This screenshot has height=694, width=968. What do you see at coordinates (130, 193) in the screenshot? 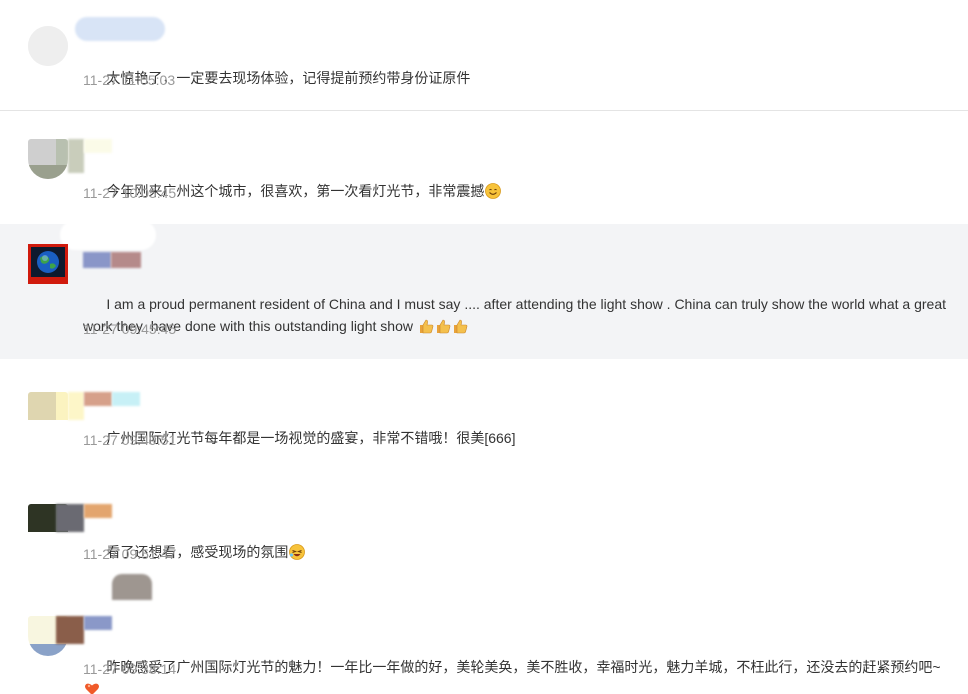
I see `comment-time: 11-27 10:05:45` at bounding box center [130, 193].